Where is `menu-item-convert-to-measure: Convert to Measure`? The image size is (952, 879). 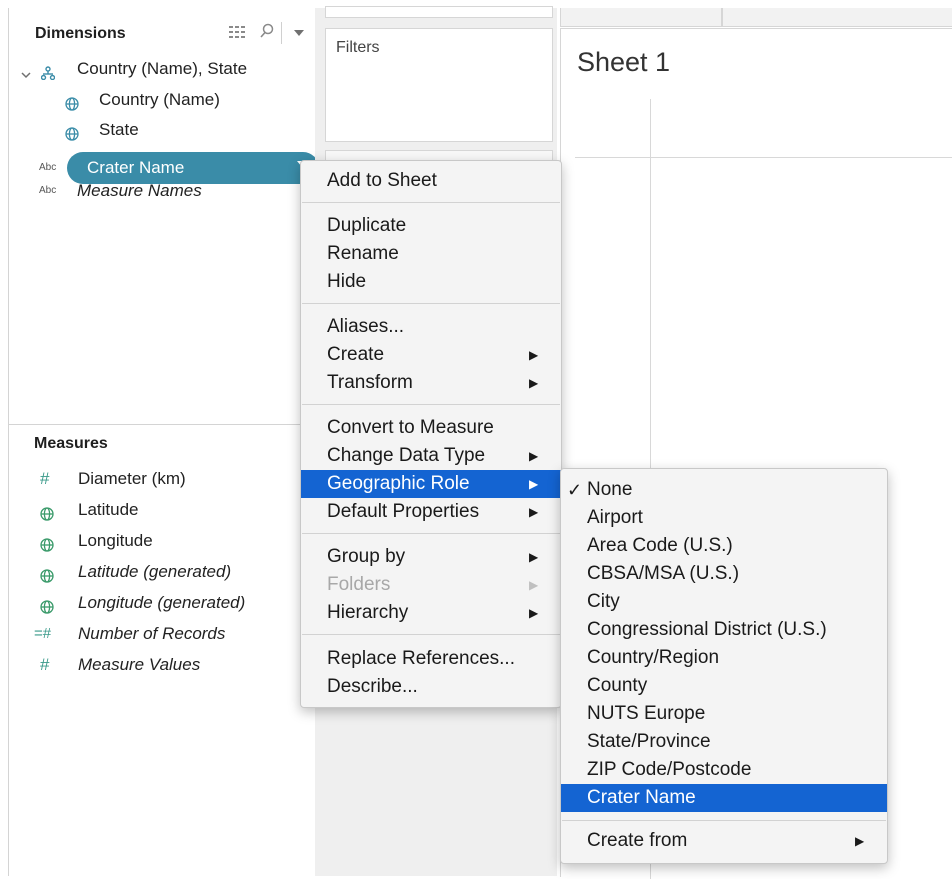
menu-item-convert-to-measure: Convert to Measure is located at coordinates (431, 428).